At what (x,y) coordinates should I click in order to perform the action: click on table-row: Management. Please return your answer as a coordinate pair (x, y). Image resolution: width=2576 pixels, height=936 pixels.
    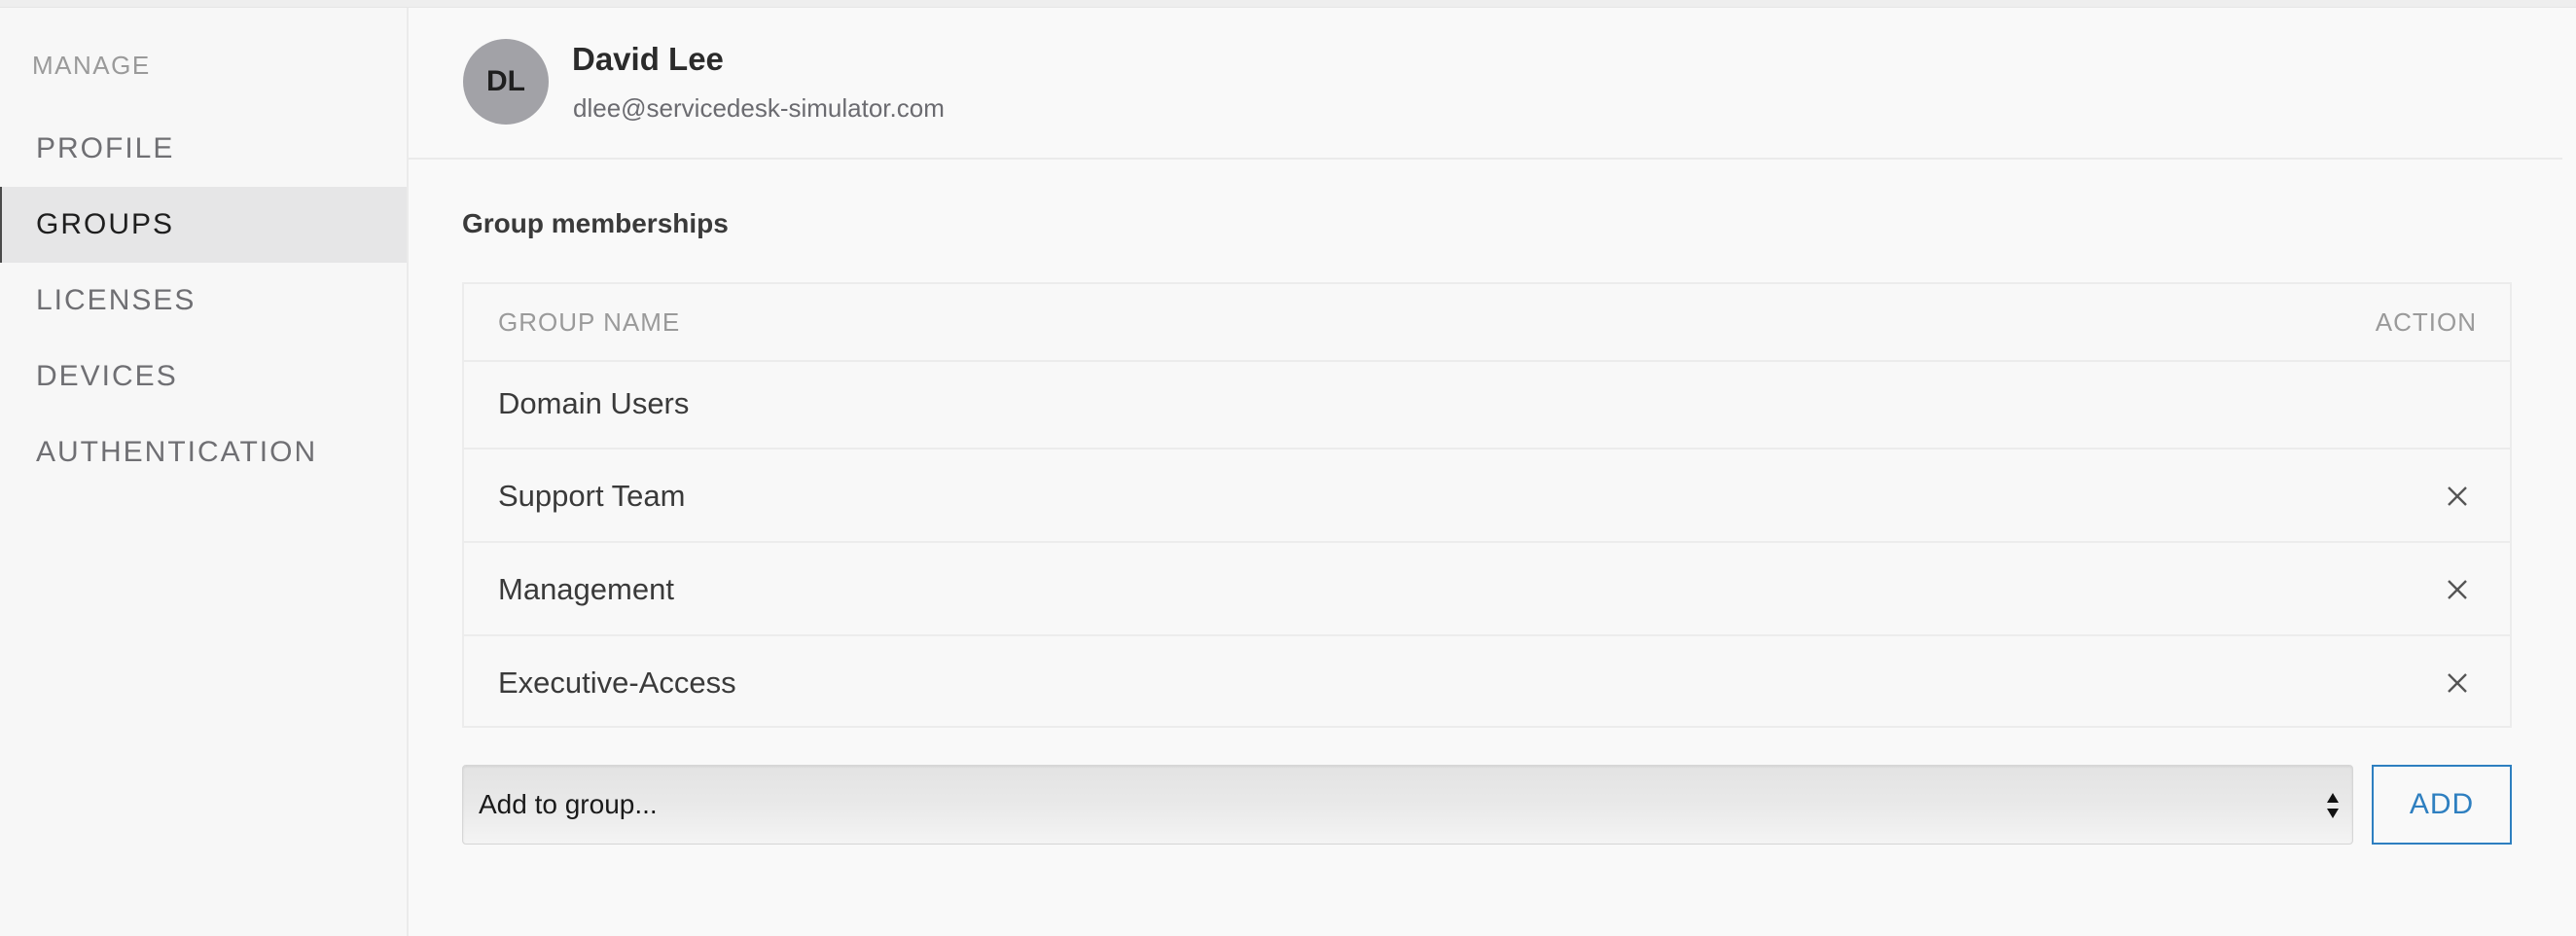
    Looking at the image, I should click on (1487, 589).